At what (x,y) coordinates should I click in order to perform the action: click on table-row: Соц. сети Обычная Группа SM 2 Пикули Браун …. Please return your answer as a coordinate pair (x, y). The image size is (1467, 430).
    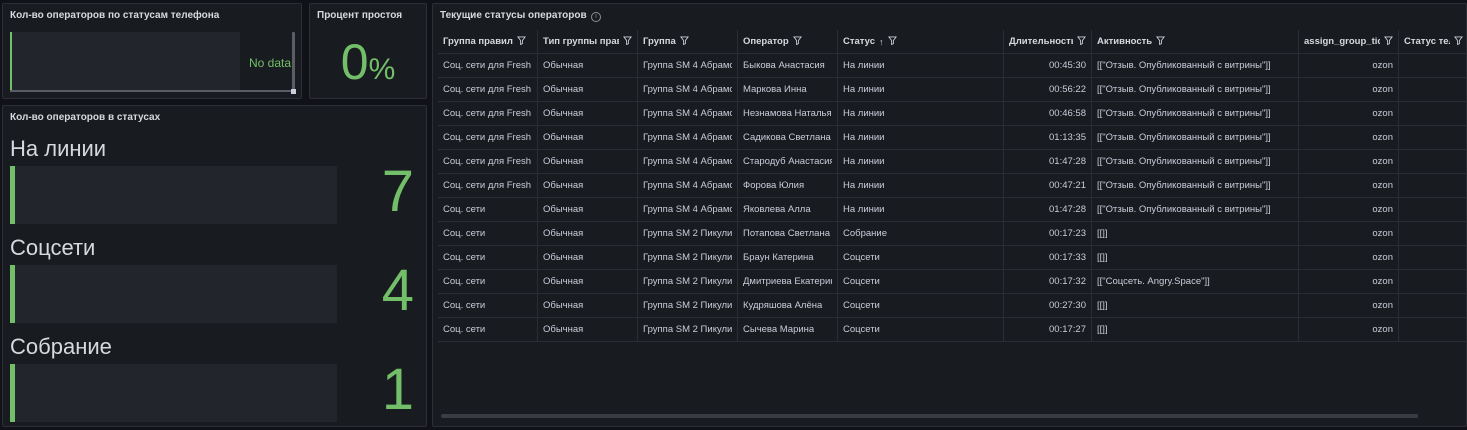
    Looking at the image, I should click on (952, 258).